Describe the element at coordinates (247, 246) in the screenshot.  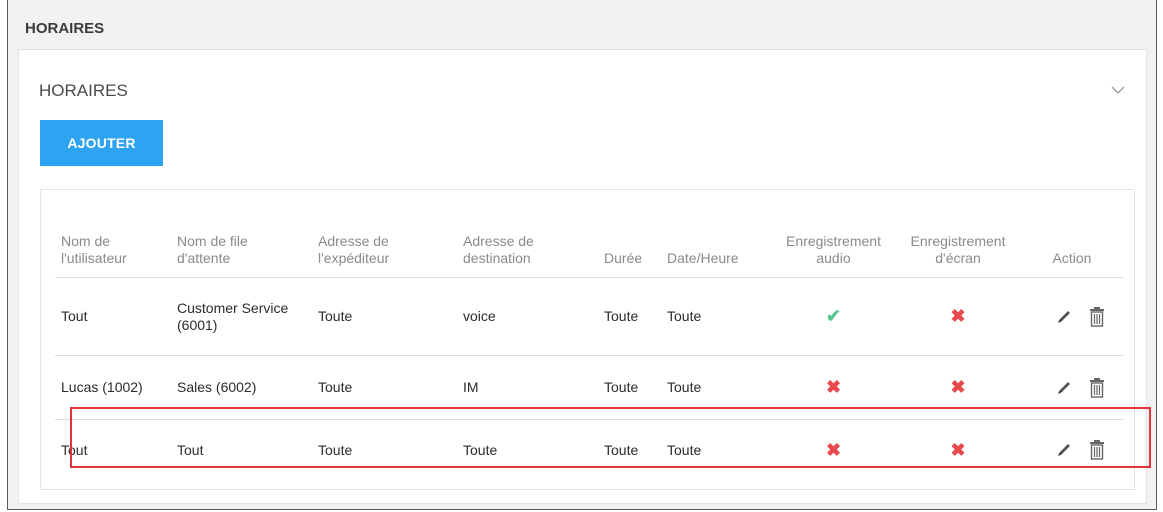
I see `col-header-queue: Nom de file d'attente` at that location.